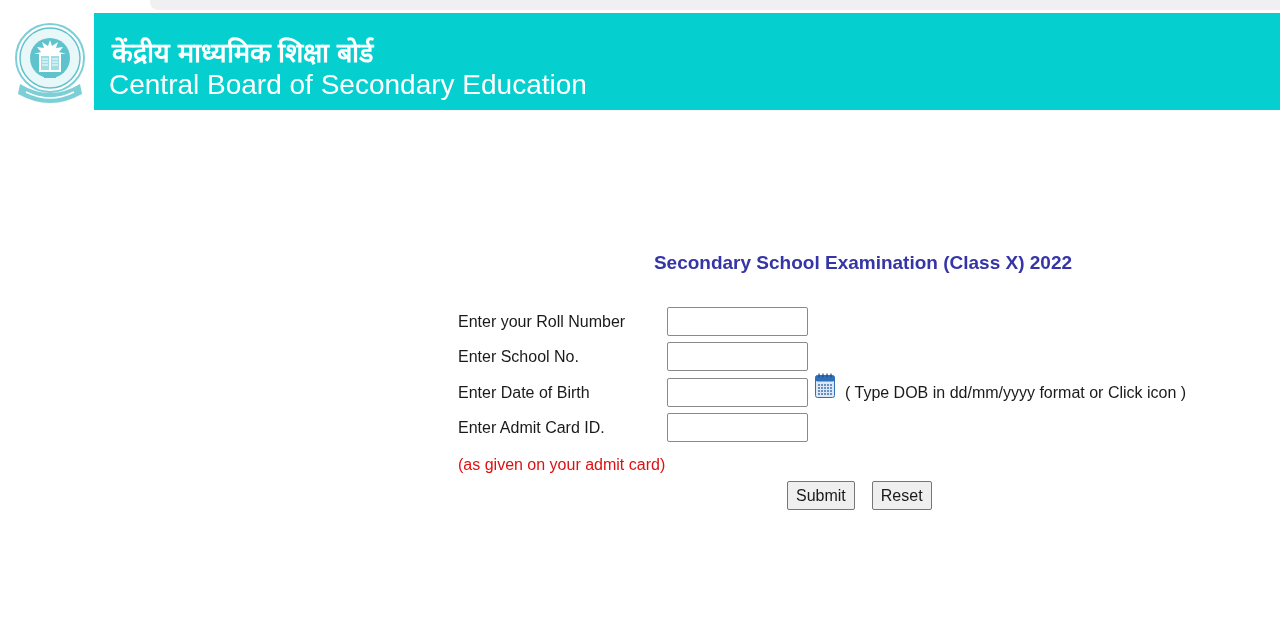  I want to click on reset-button: Reset, so click(901, 495).